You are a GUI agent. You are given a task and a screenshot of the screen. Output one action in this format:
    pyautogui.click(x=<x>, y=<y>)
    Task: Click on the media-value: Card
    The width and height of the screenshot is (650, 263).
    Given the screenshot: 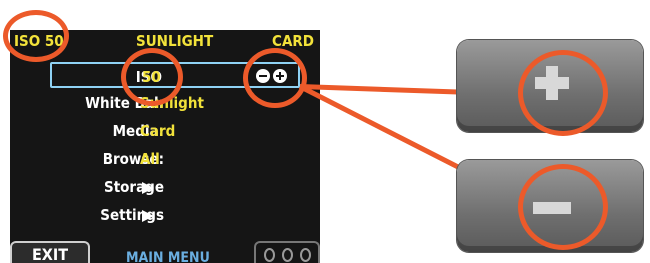 What is the action you would take?
    pyautogui.click(x=158, y=131)
    